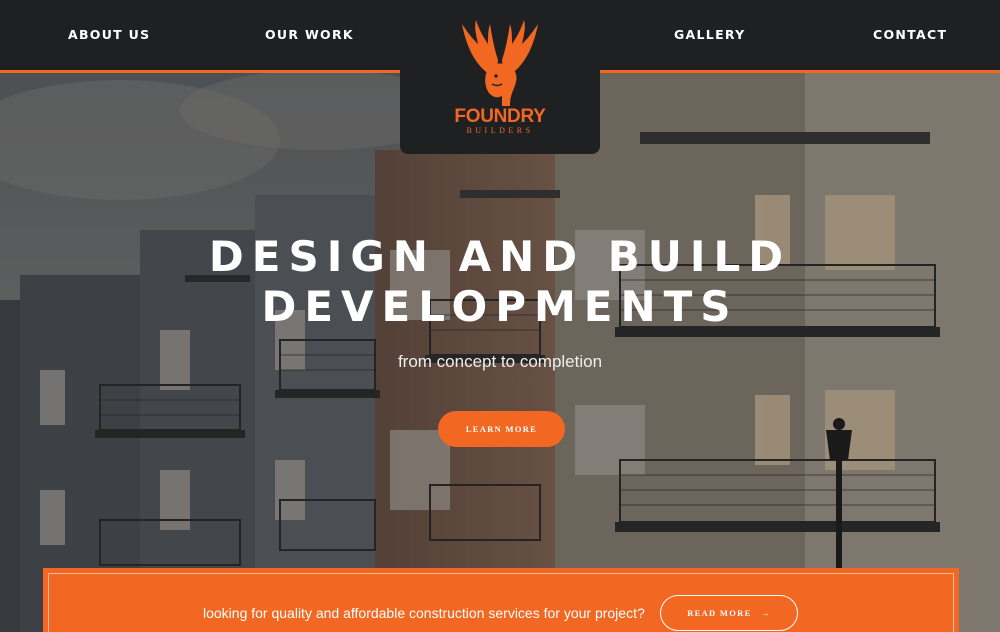  Describe the element at coordinates (309, 34) in the screenshot. I see `nav-our-work: OUR WORK` at that location.